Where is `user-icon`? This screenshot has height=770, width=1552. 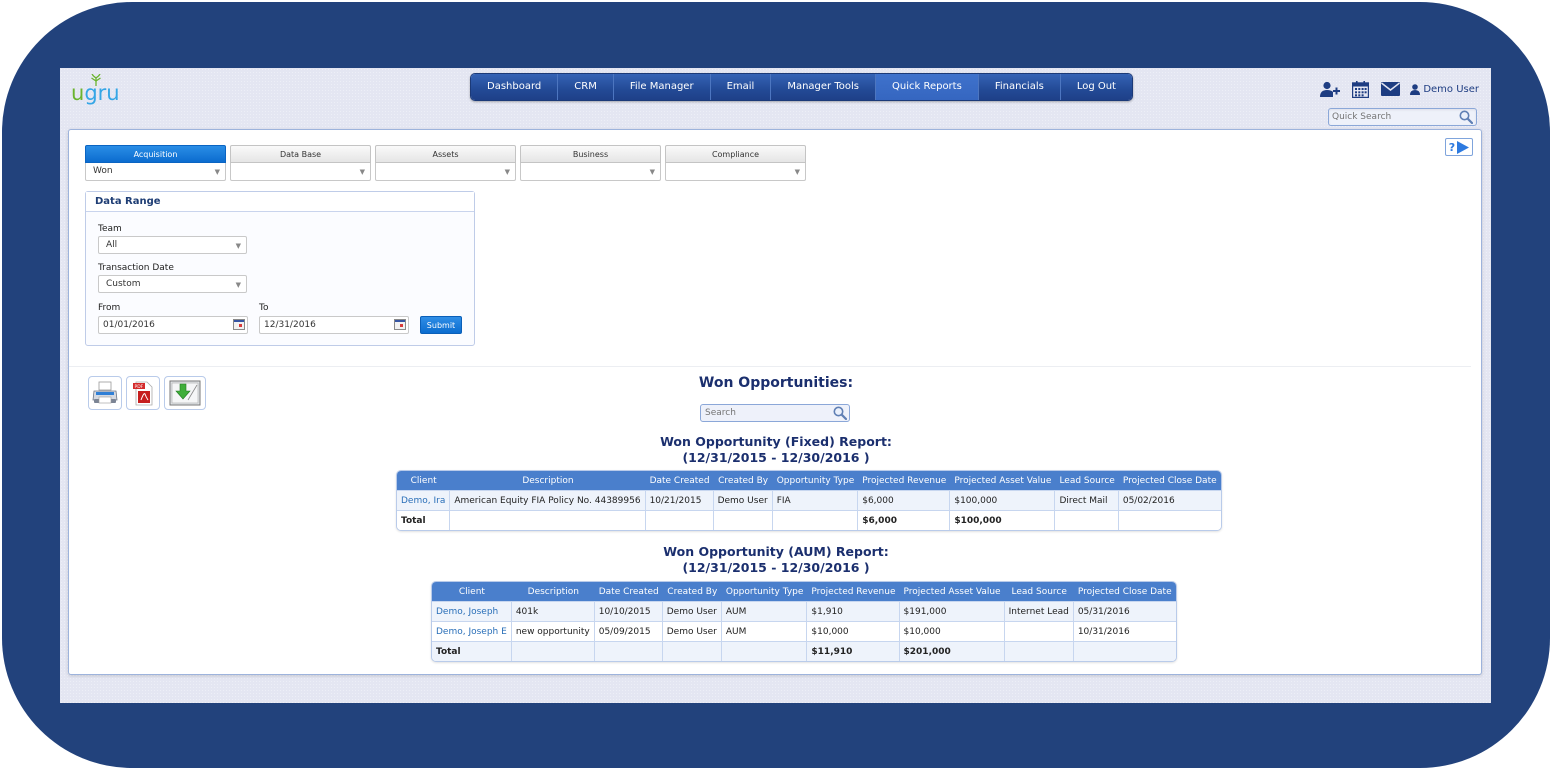
user-icon is located at coordinates (1415, 89).